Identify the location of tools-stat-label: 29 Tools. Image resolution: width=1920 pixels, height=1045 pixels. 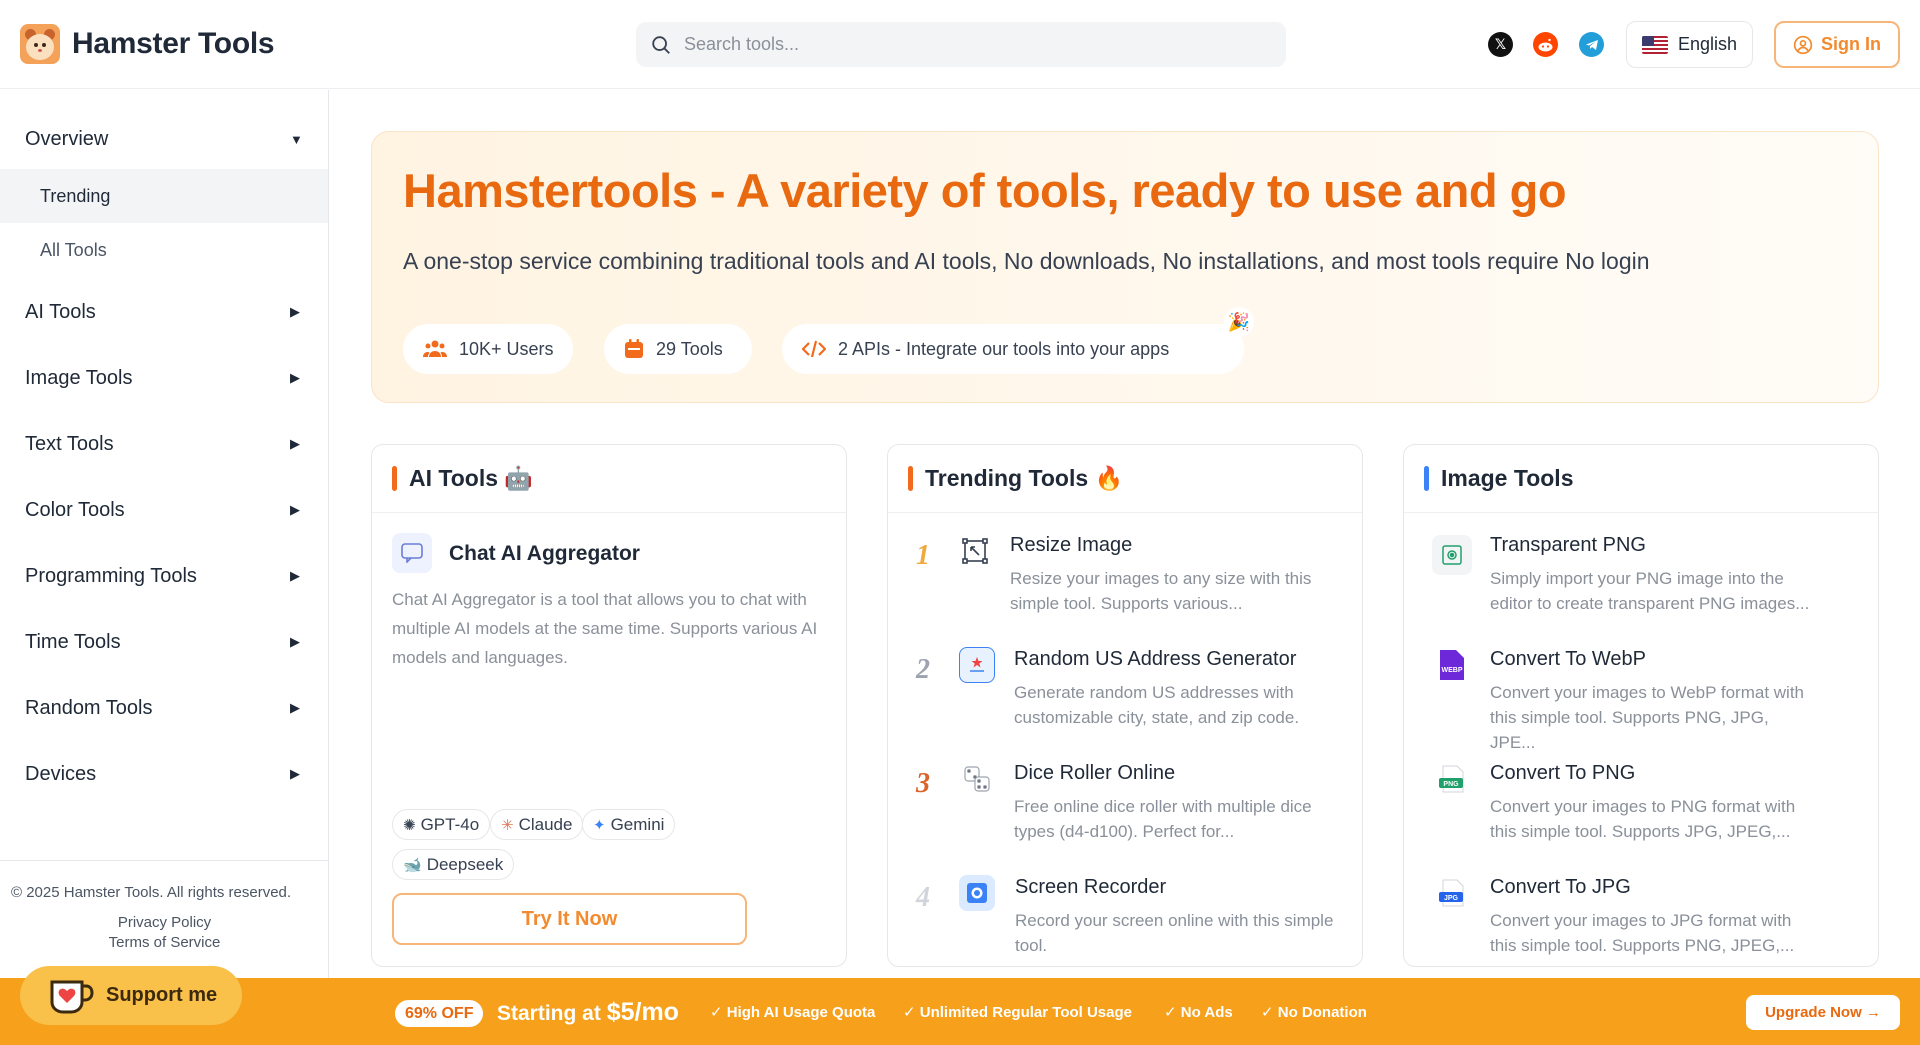
(689, 348).